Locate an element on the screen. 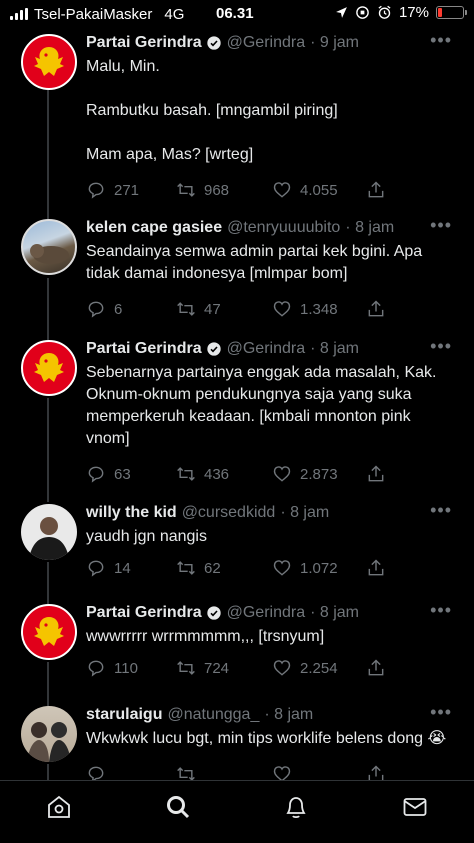  garuda-logo-icon is located at coordinates (49, 631).